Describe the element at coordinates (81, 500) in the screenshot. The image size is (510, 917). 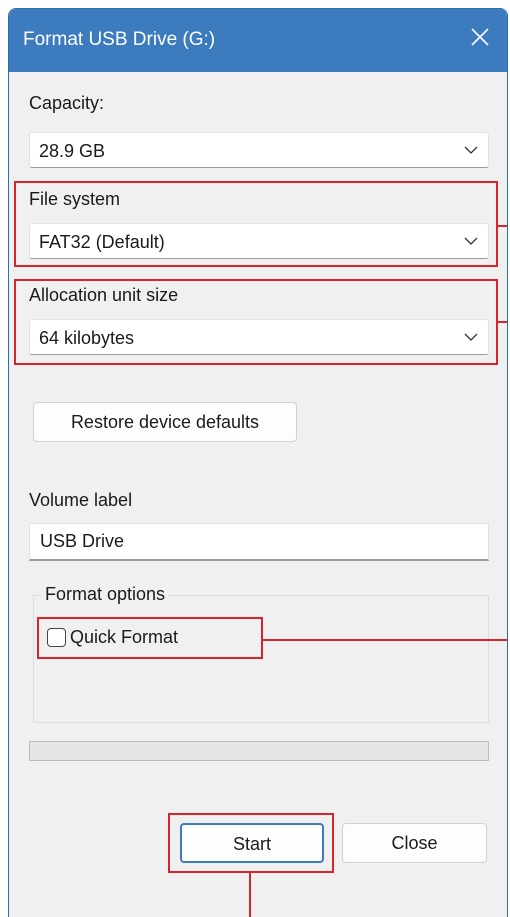
I see `volume-label-label: Volume label` at that location.